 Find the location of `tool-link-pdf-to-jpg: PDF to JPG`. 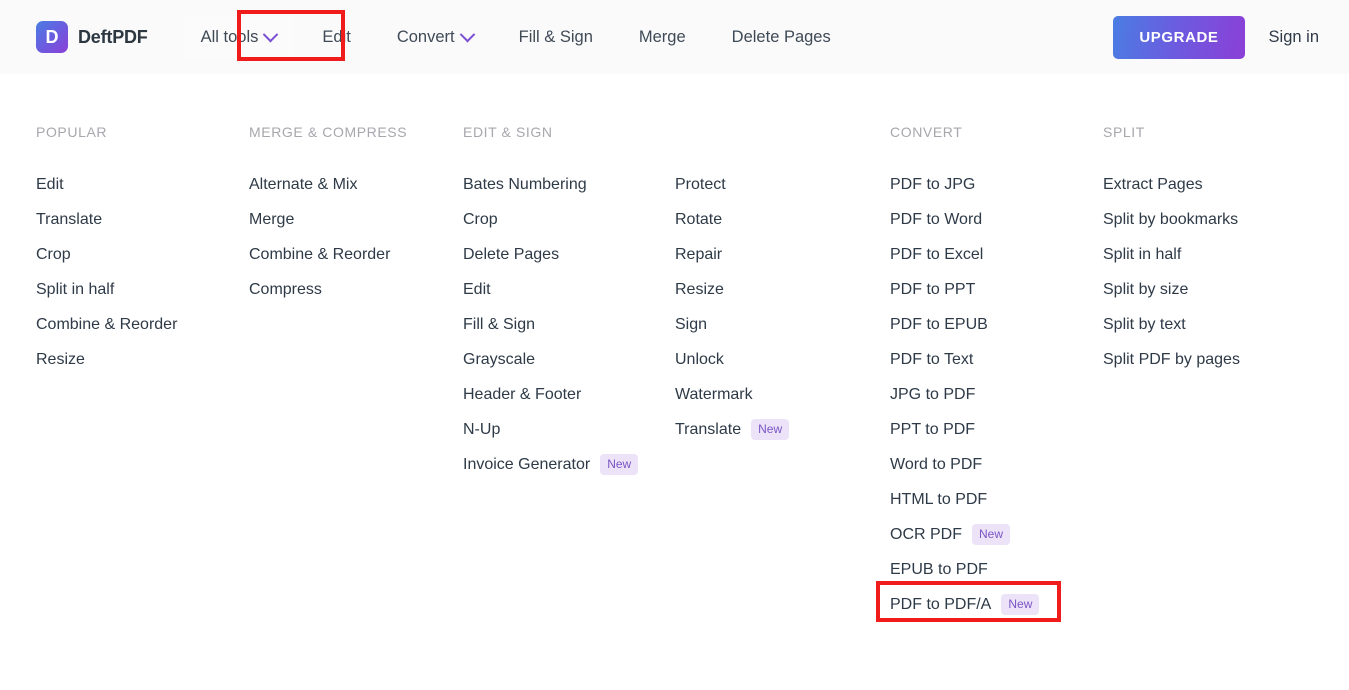

tool-link-pdf-to-jpg: PDF to JPG is located at coordinates (996, 184).